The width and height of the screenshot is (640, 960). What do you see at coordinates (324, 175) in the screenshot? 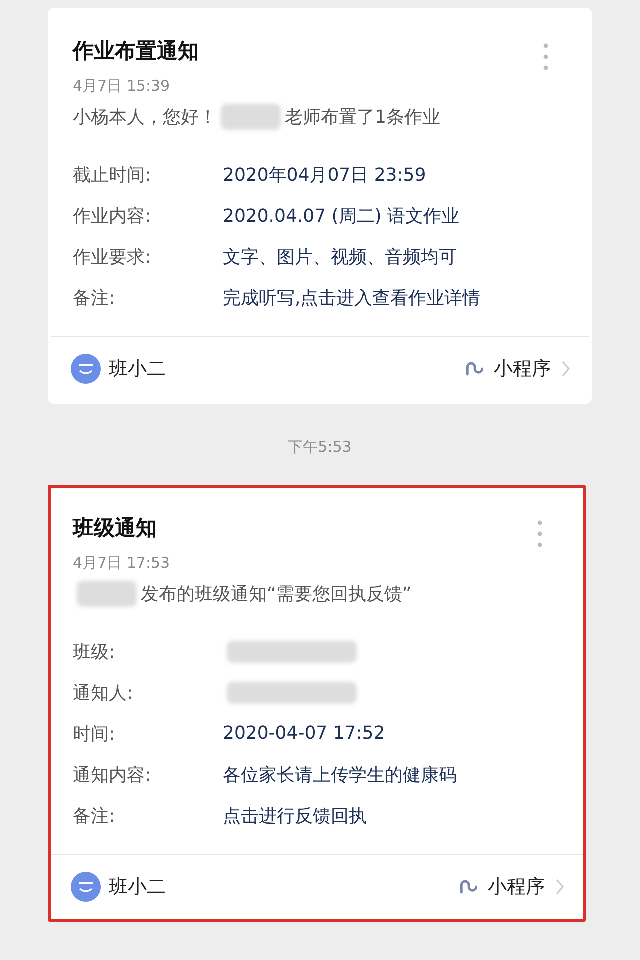
I see `field-value: 2020年04月07日 23:59` at bounding box center [324, 175].